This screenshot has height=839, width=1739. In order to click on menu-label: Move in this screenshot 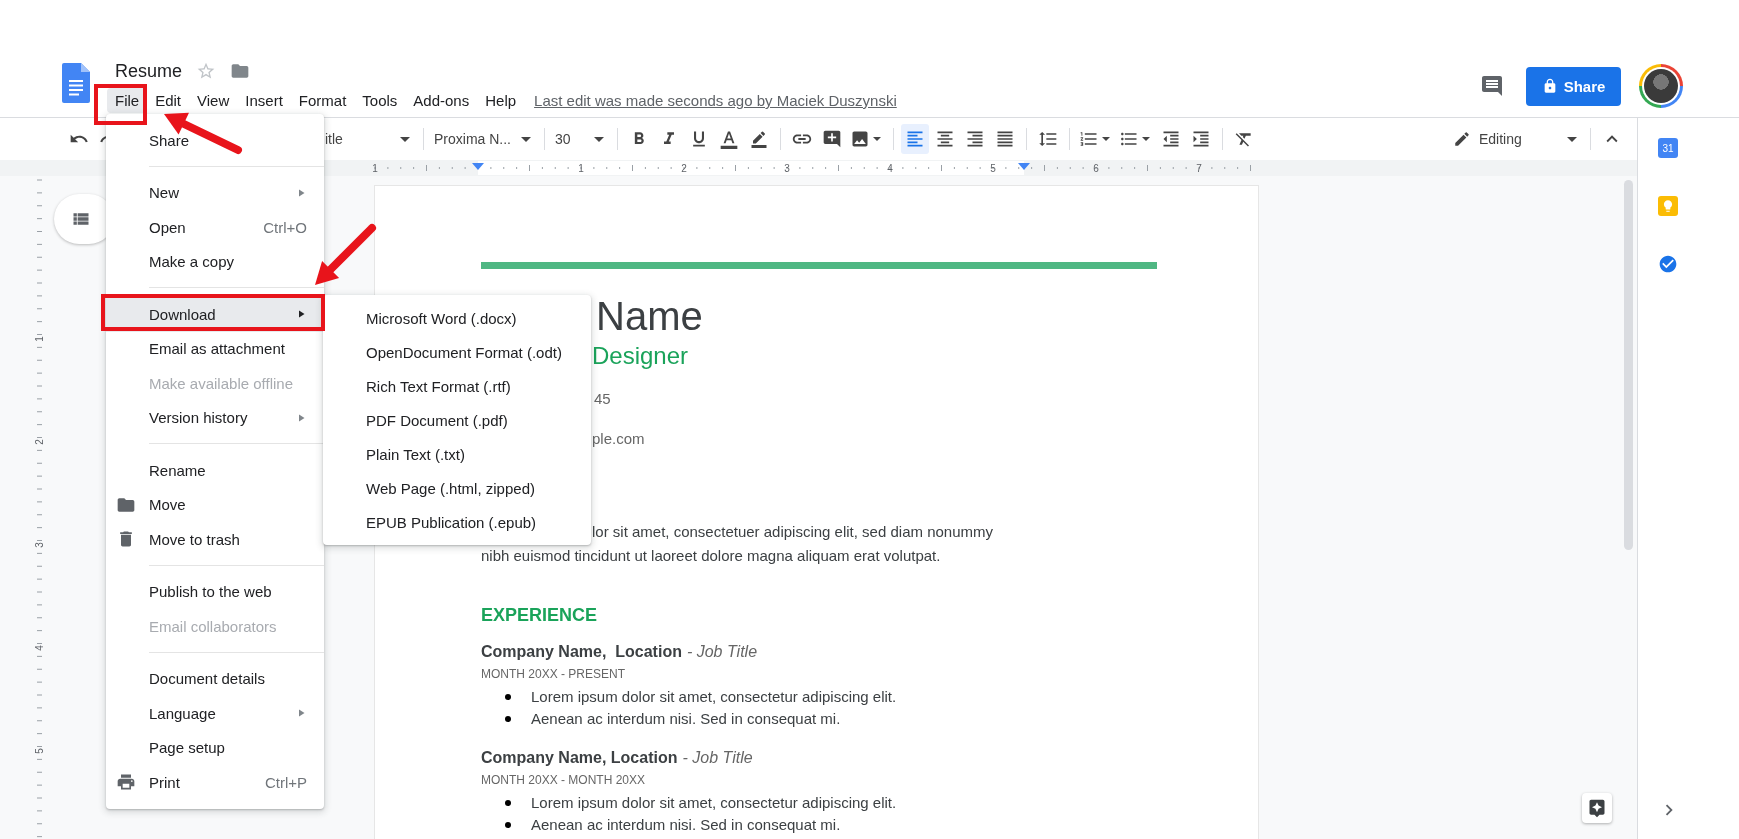, I will do `click(168, 505)`.